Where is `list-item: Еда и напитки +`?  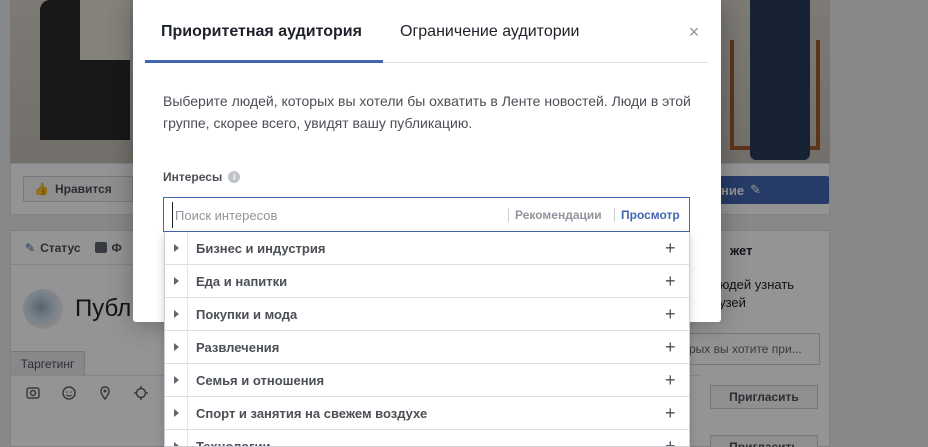 list-item: Еда и напитки + is located at coordinates (427, 281).